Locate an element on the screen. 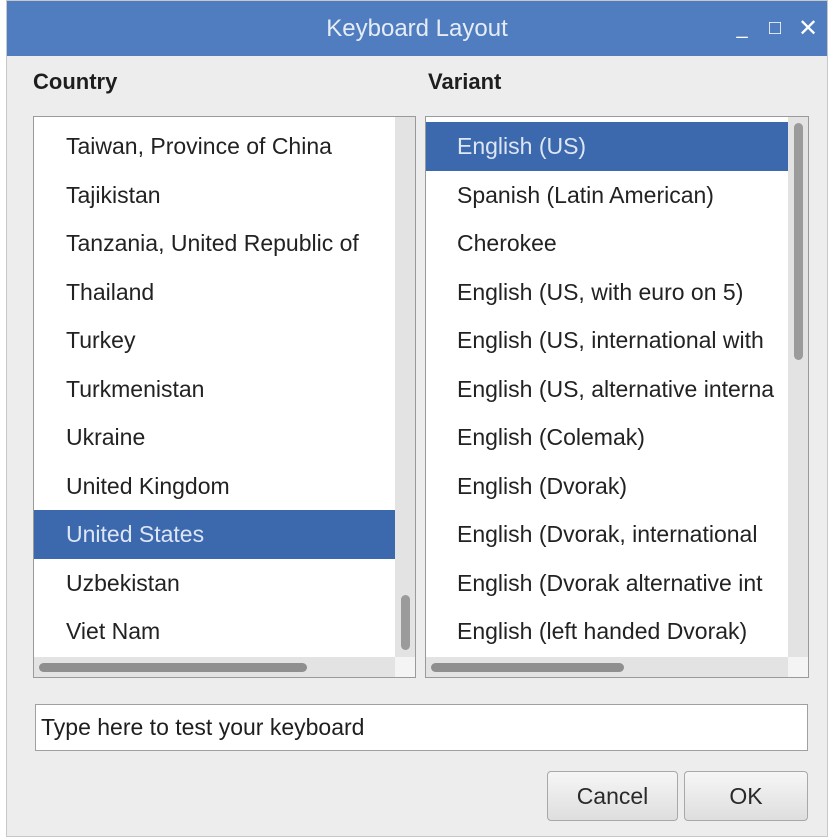 This screenshot has height=837, width=828. country-list-item: Tajikistan is located at coordinates (215, 195).